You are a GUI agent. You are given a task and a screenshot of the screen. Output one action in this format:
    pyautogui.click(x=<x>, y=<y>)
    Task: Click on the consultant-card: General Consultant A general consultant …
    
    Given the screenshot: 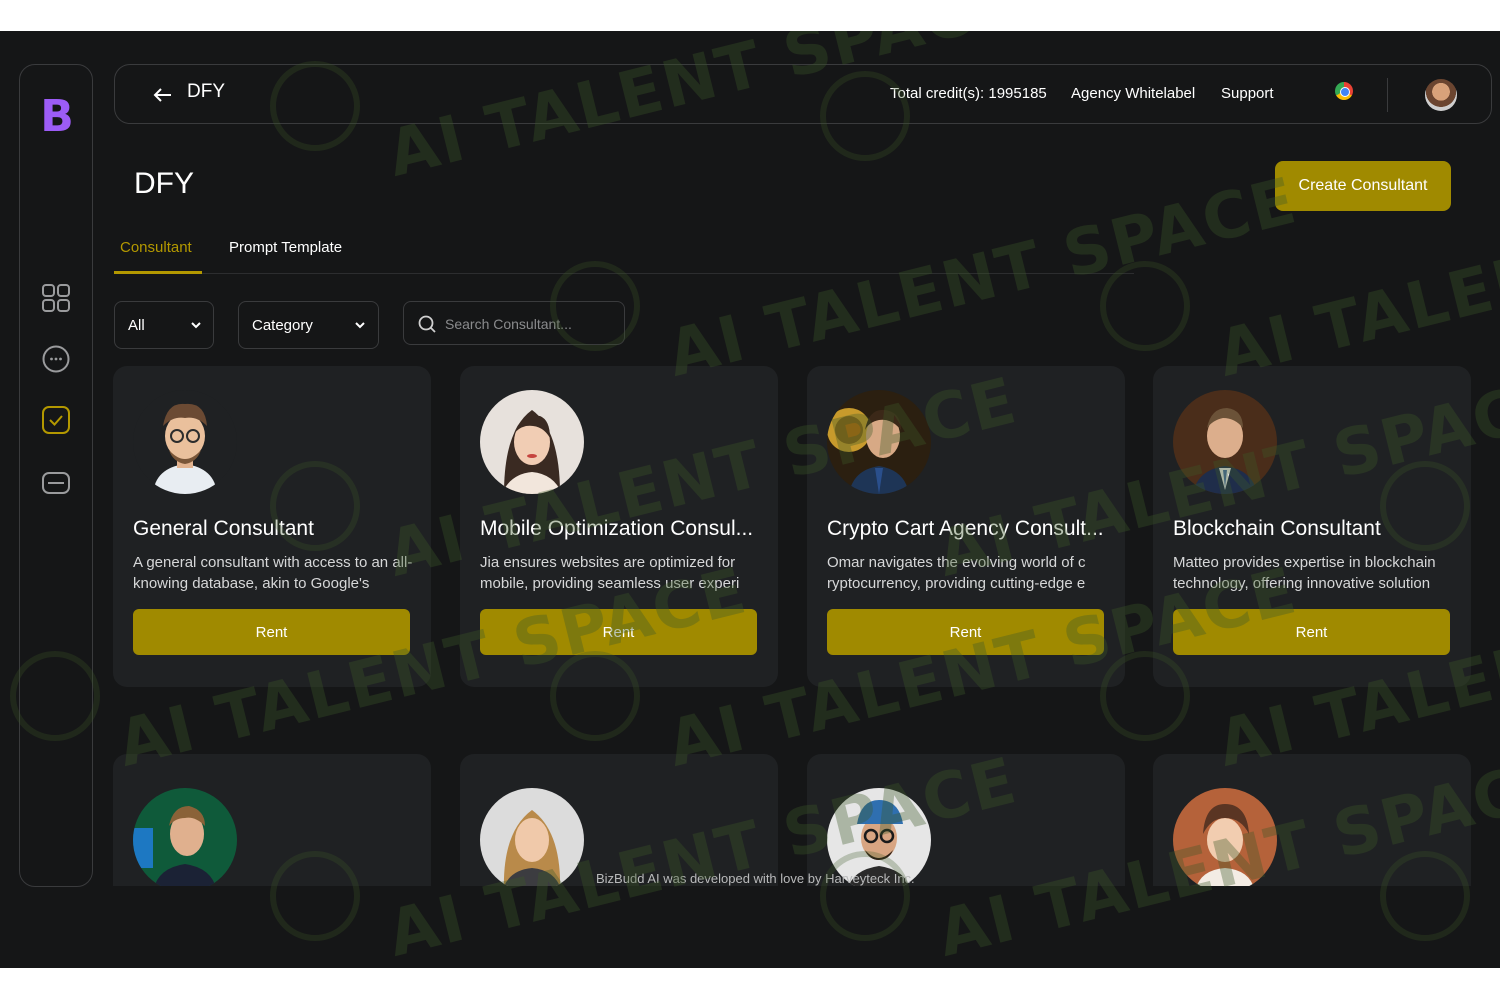 What is the action you would take?
    pyautogui.click(x=272, y=526)
    